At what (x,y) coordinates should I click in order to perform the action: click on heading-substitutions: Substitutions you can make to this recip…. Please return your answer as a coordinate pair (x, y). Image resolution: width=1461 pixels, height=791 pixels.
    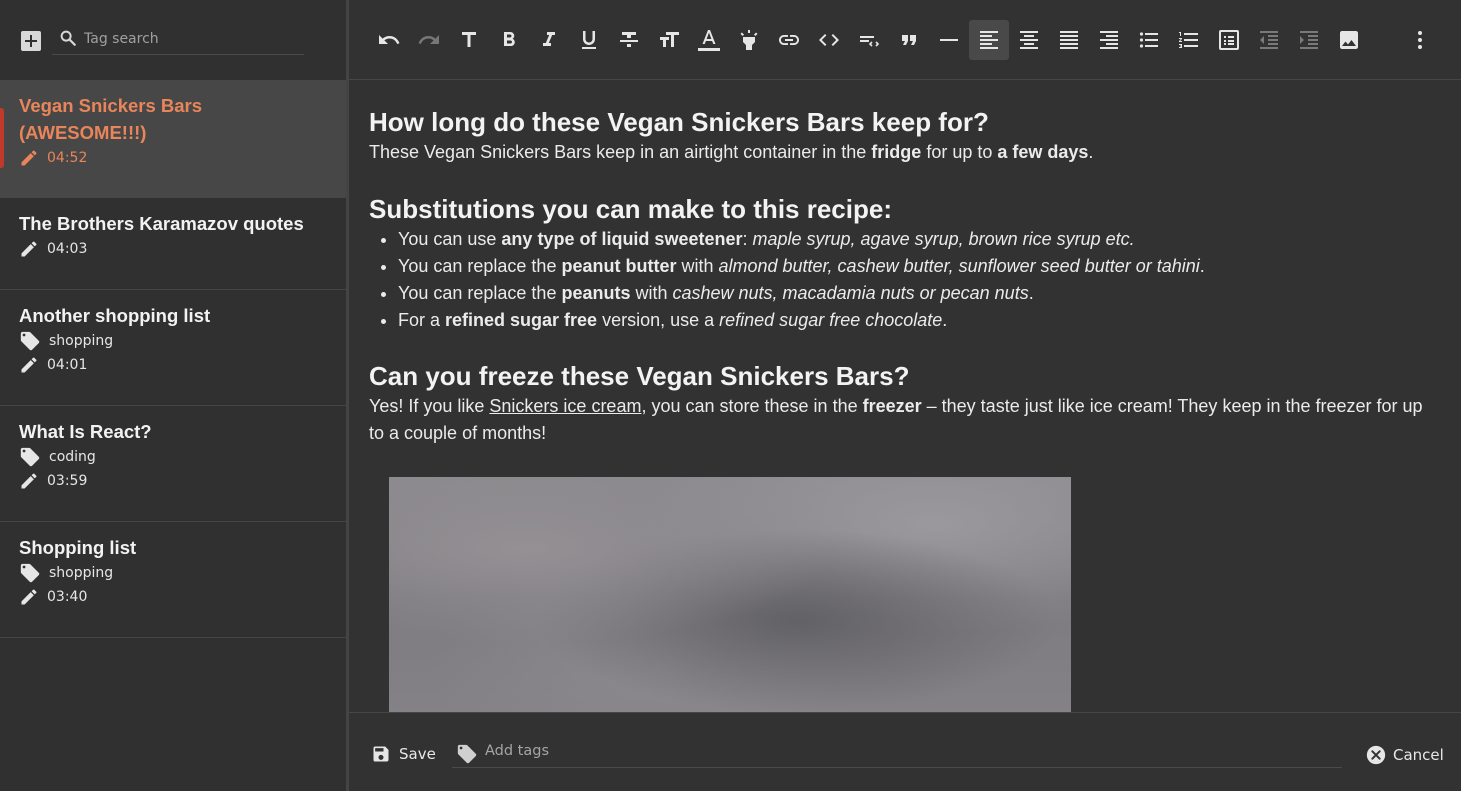
    Looking at the image, I should click on (630, 209).